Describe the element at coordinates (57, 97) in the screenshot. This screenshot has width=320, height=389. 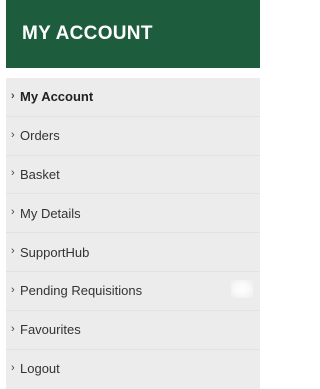
I see `menu-item-label: My Account` at that location.